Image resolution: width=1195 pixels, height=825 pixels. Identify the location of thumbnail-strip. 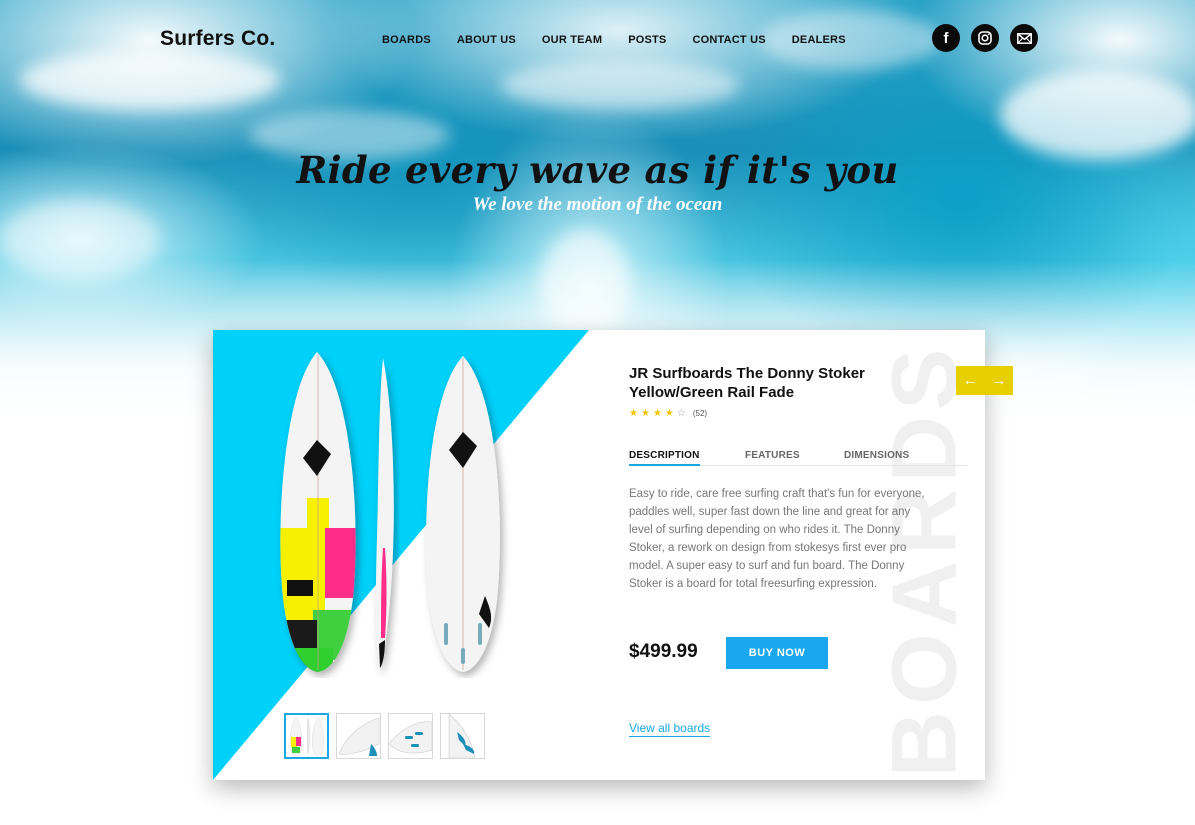
(384, 736).